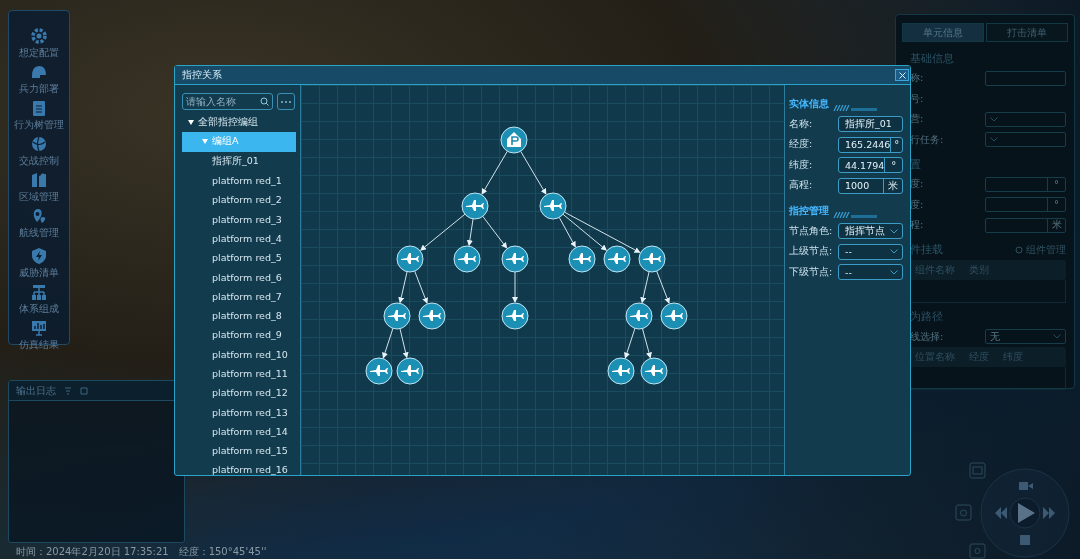 This screenshot has width=1080, height=559. What do you see at coordinates (811, 272) in the screenshot?
I see `field-label: 下级节点:` at bounding box center [811, 272].